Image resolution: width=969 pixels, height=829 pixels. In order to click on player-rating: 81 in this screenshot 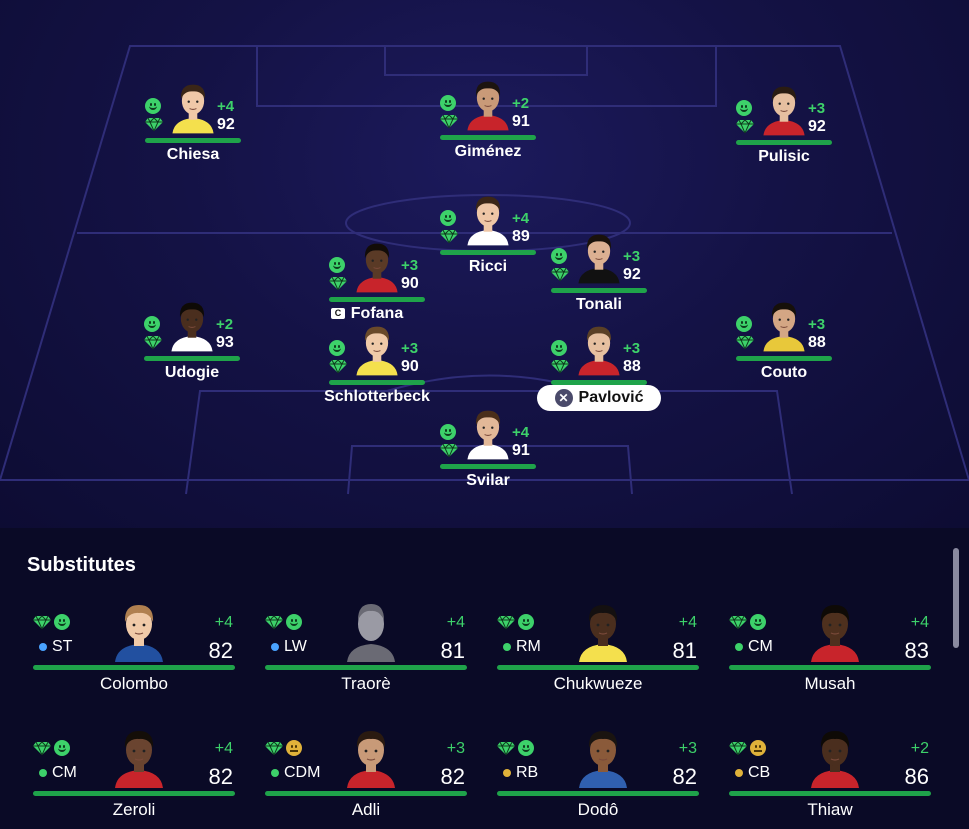, I will do `click(452, 650)`.